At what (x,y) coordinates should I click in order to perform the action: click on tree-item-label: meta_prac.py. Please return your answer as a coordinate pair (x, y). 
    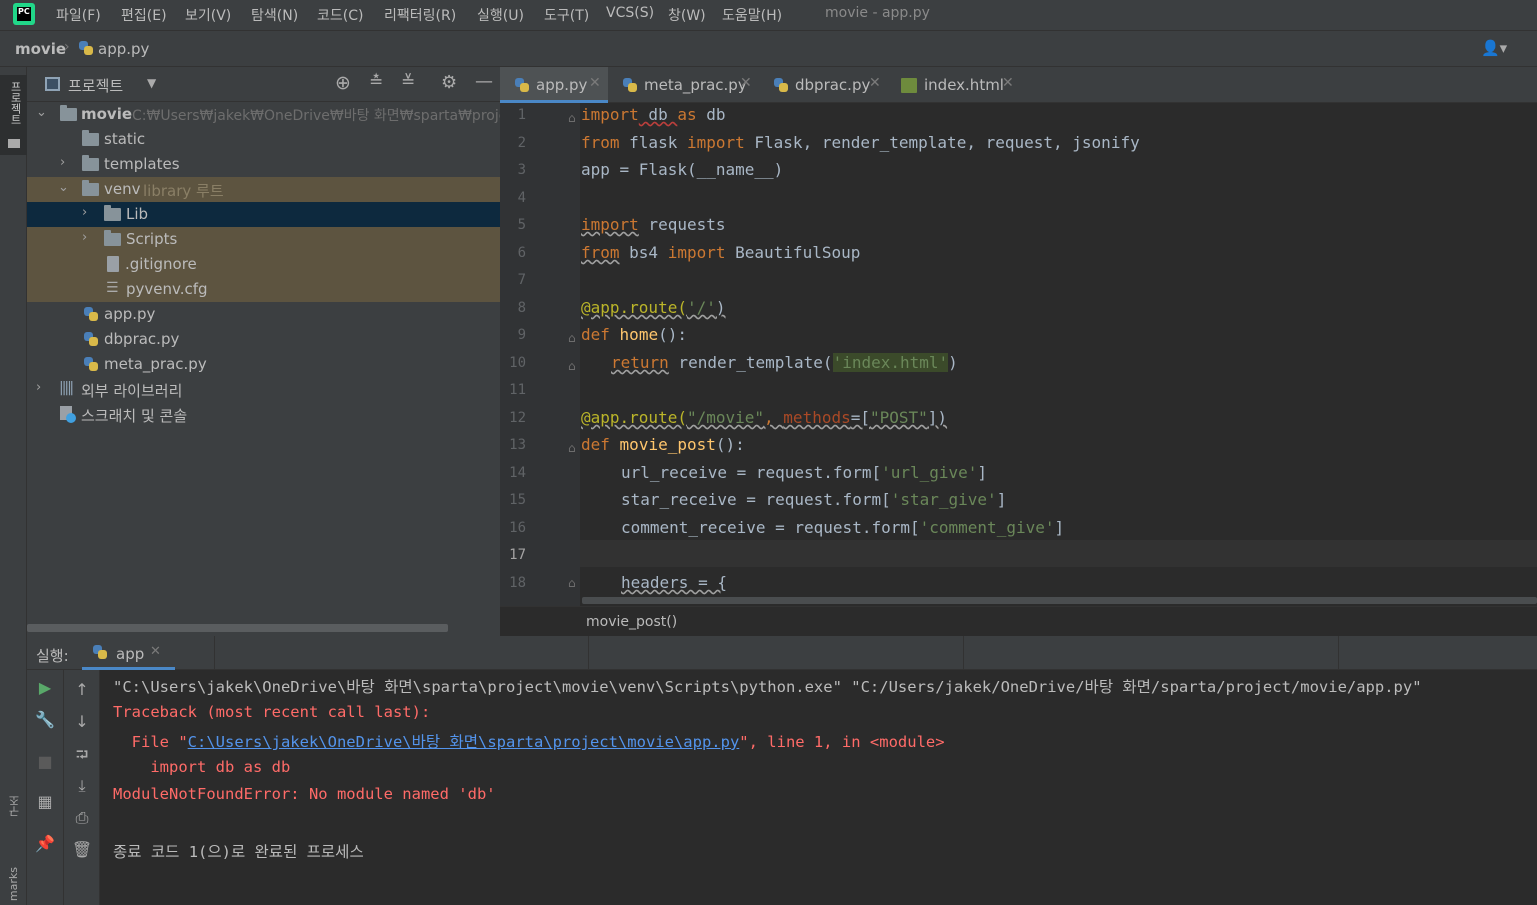
    Looking at the image, I should click on (155, 364).